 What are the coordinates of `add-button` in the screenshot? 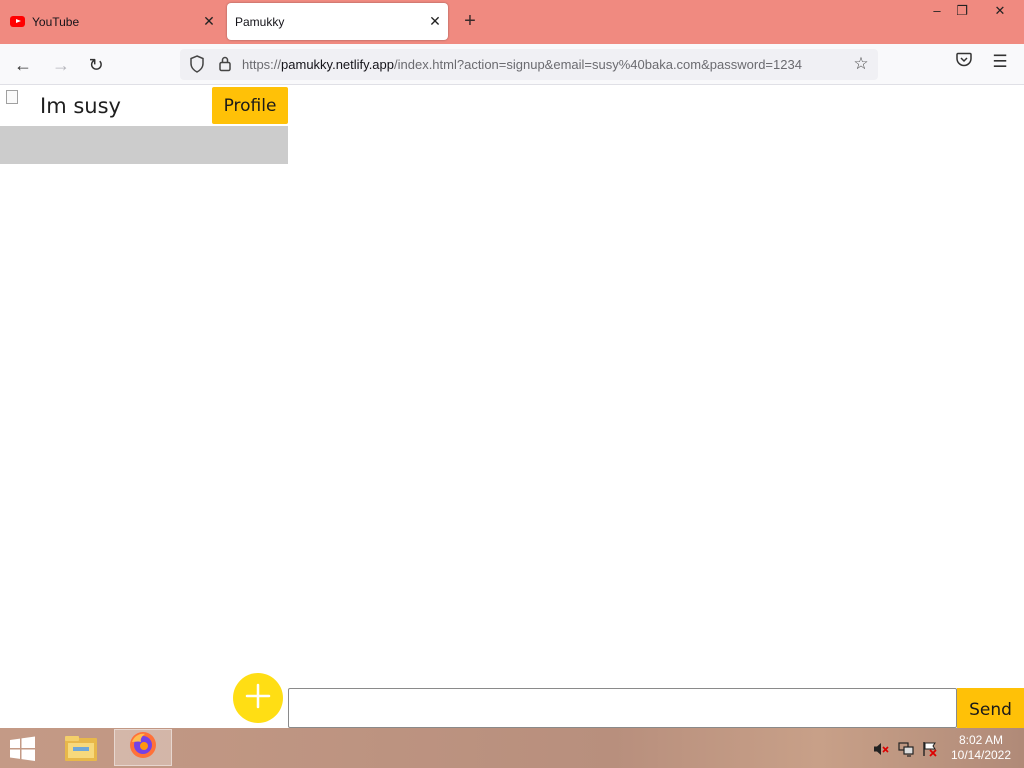 It's located at (258, 698).